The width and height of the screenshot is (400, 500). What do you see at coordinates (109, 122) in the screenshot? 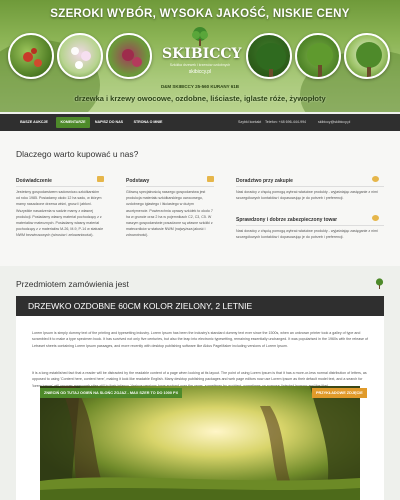
I see `nav-item-contact: NAPISZ DO NAS` at bounding box center [109, 122].